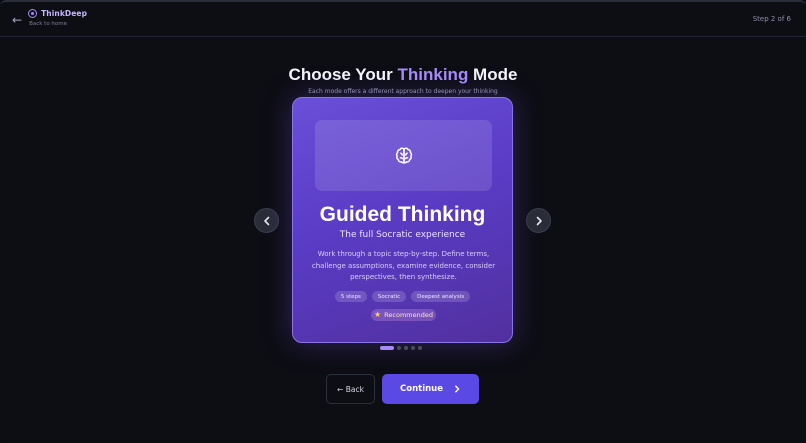  Describe the element at coordinates (387, 348) in the screenshot. I see `pagination-dot-active` at that location.